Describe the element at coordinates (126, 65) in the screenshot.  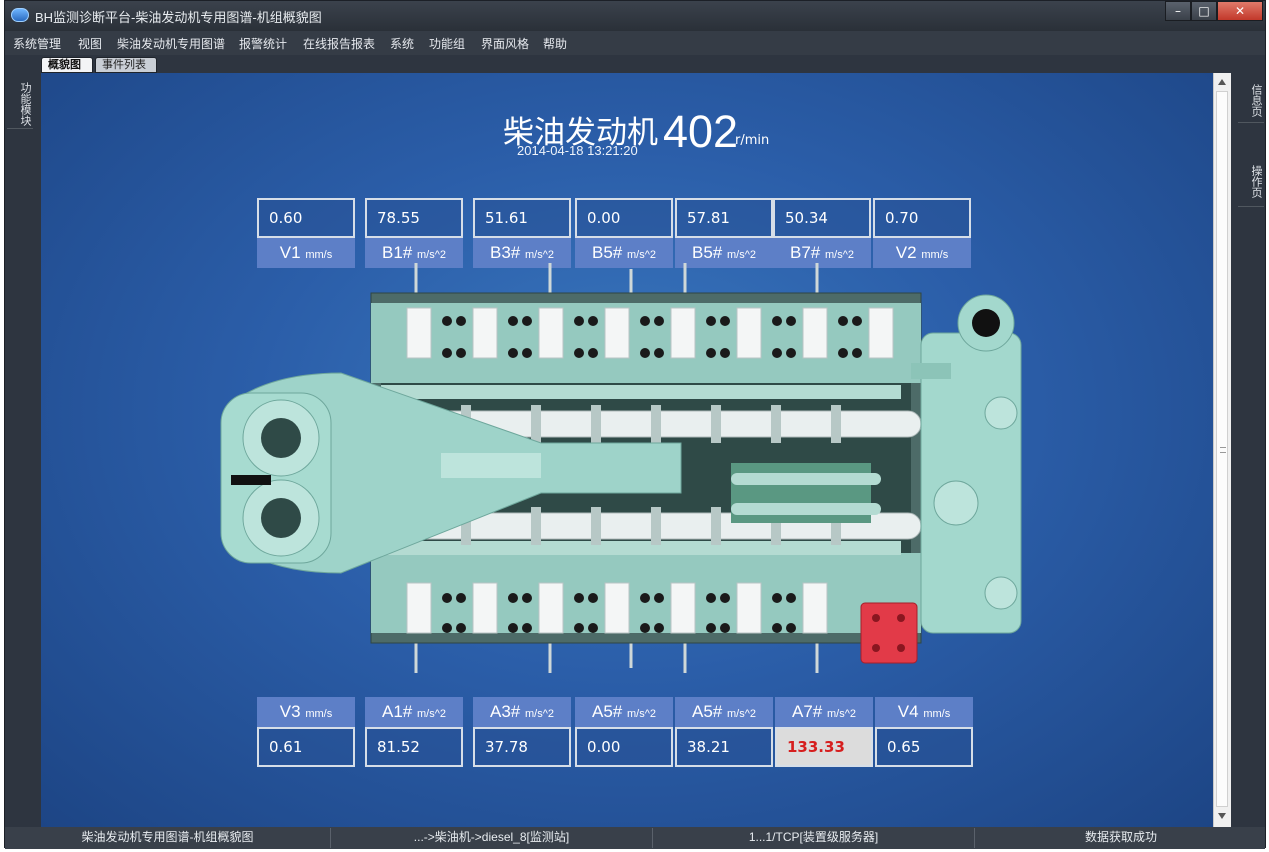
I see `tab-event-list: 事件列表` at that location.